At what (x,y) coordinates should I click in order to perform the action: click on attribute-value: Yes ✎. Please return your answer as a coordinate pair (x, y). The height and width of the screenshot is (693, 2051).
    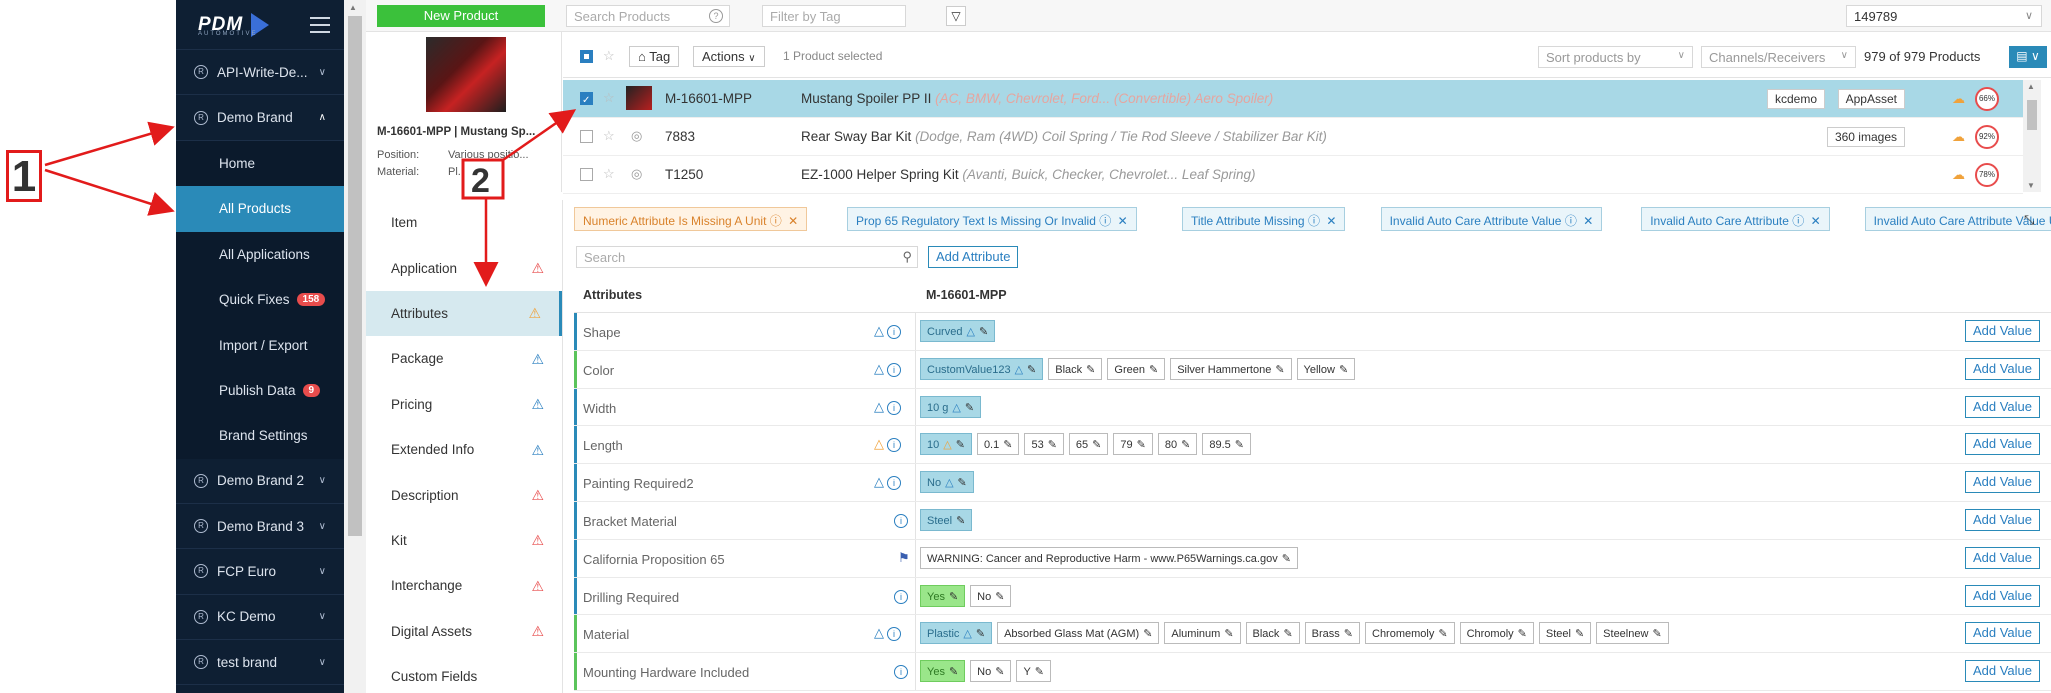
    Looking at the image, I should click on (943, 671).